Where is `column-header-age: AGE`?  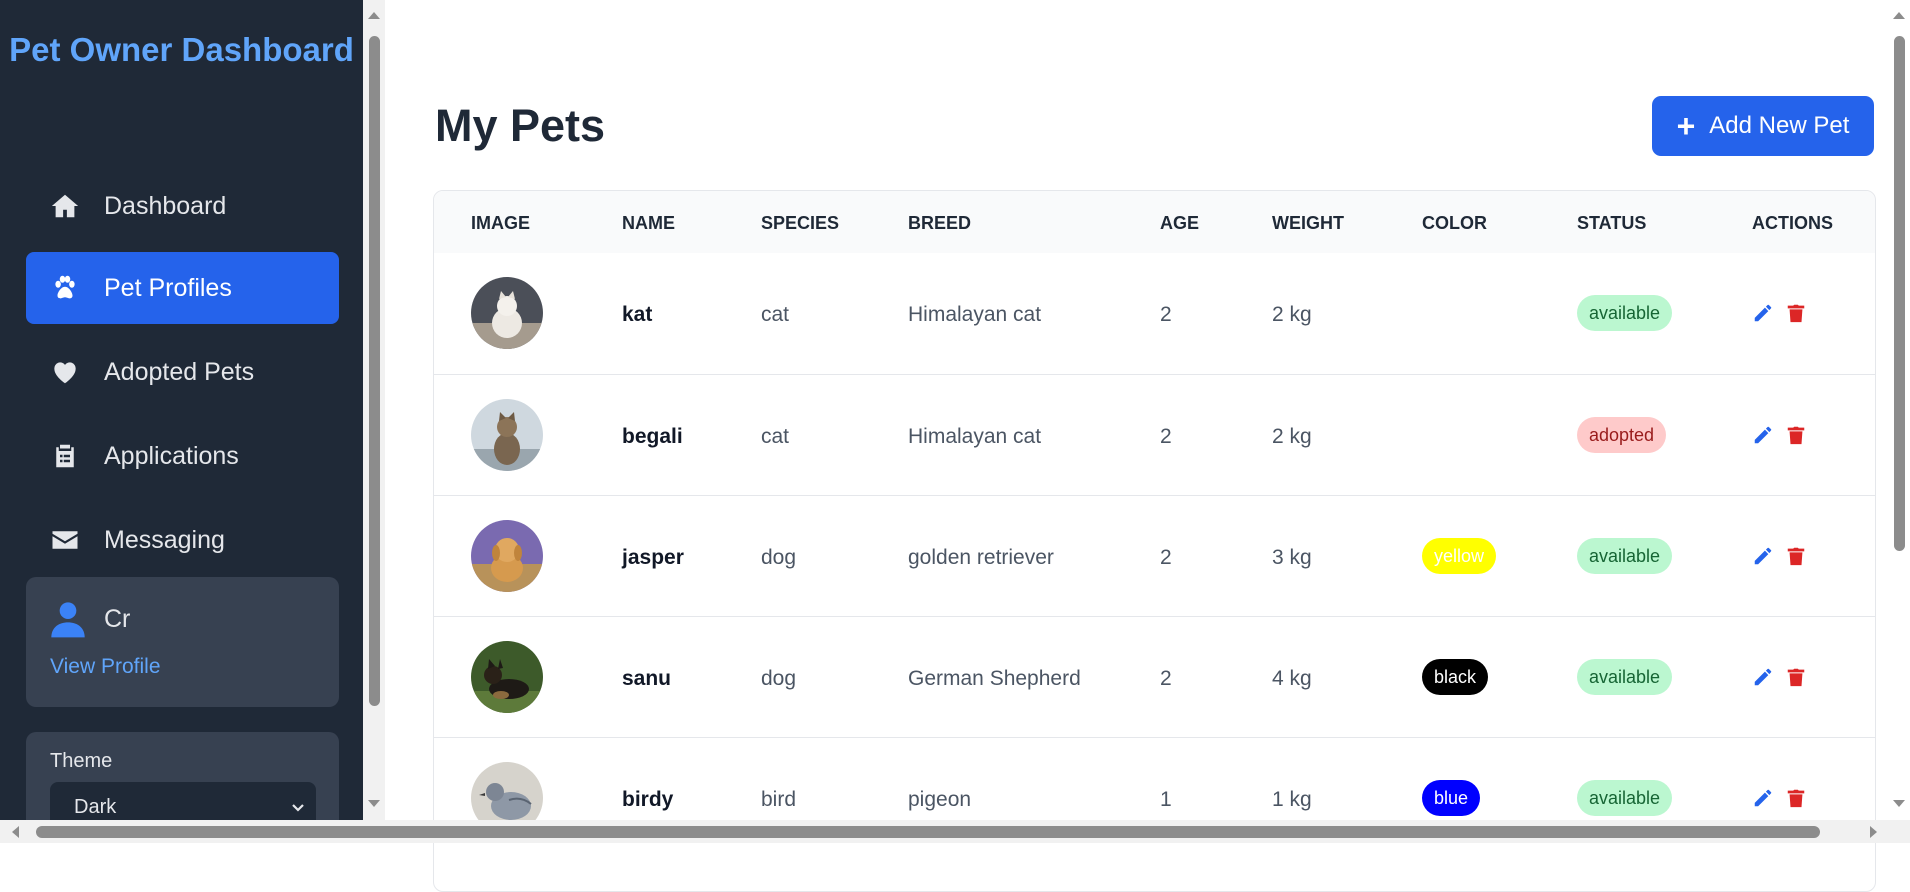
column-header-age: AGE is located at coordinates (1180, 223).